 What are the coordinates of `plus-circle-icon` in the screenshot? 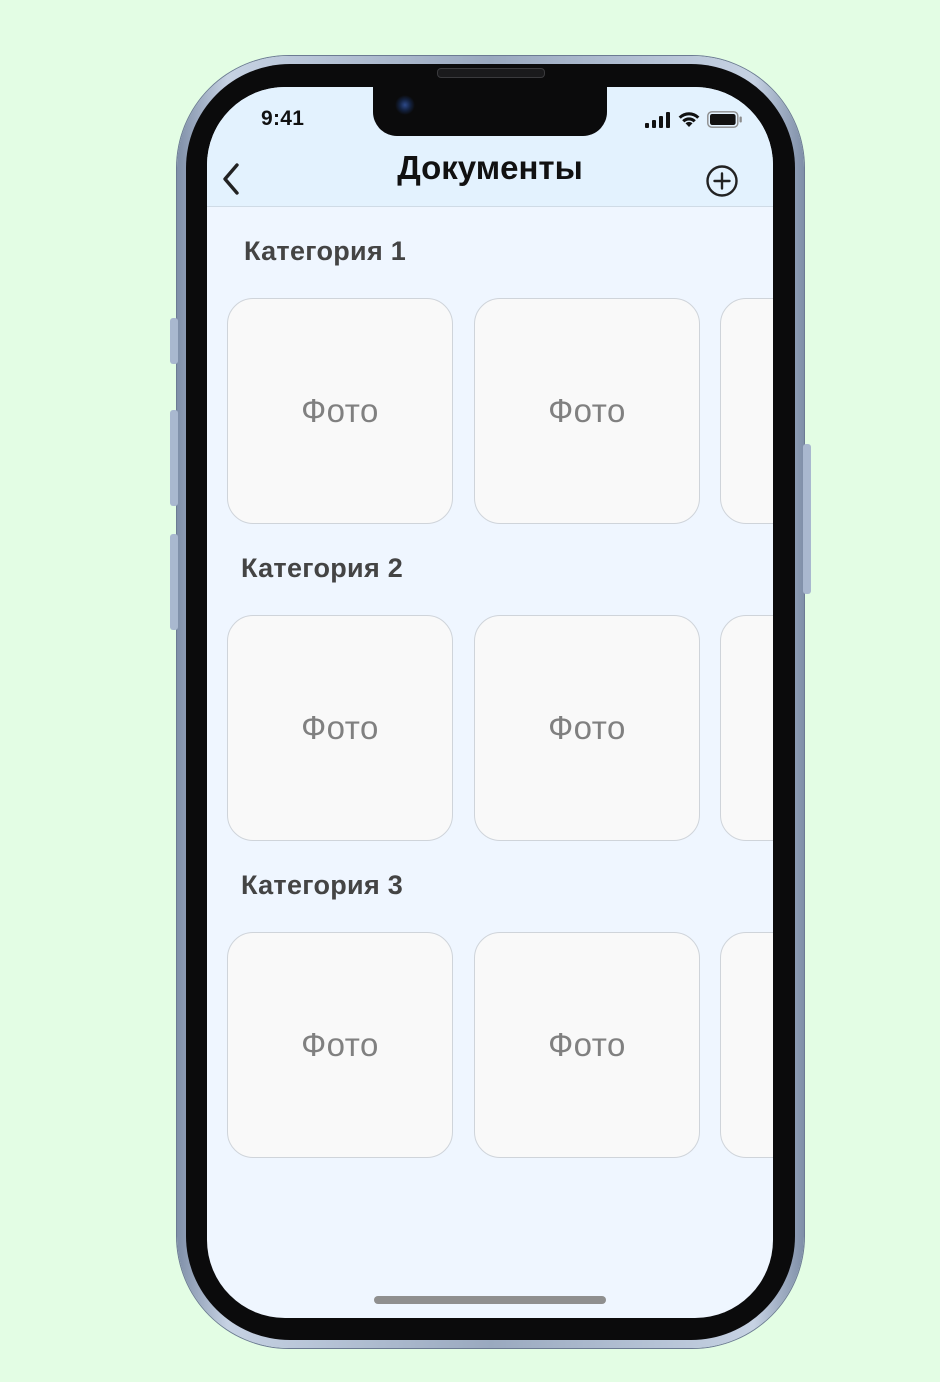 It's located at (722, 181).